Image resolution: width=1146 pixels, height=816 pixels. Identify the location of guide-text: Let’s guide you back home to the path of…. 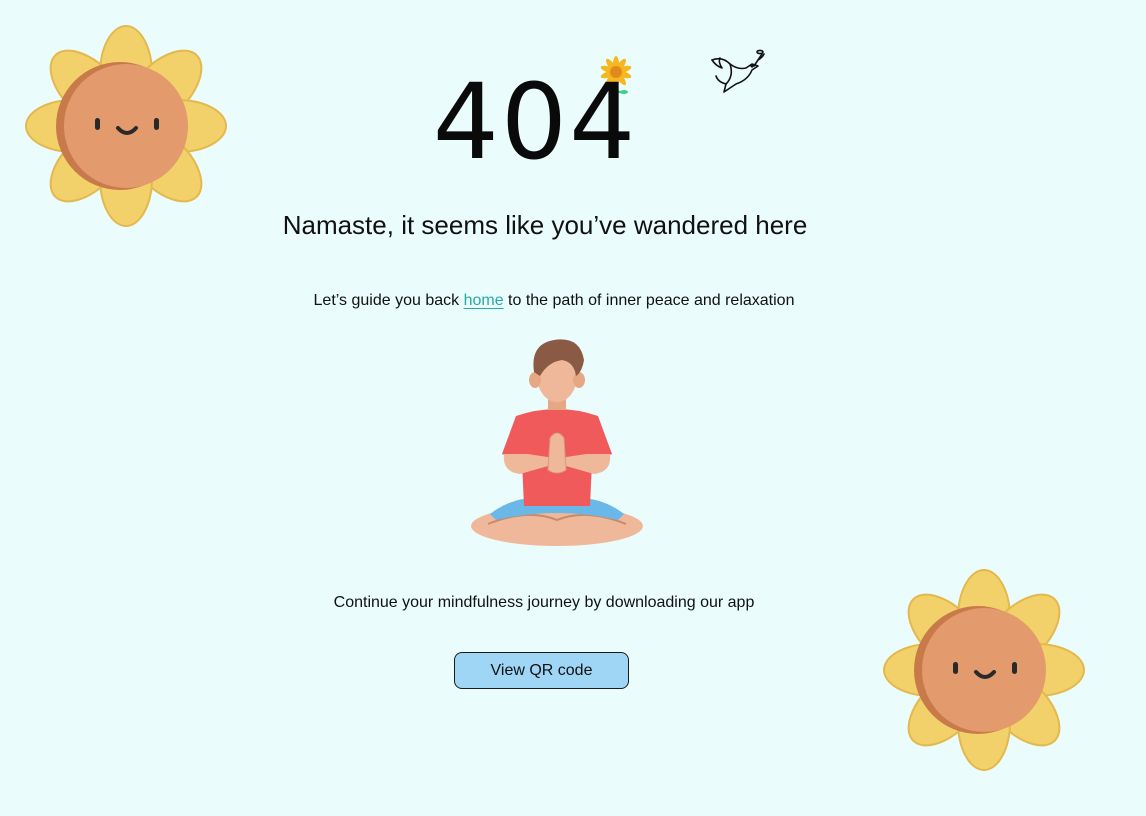
(554, 301).